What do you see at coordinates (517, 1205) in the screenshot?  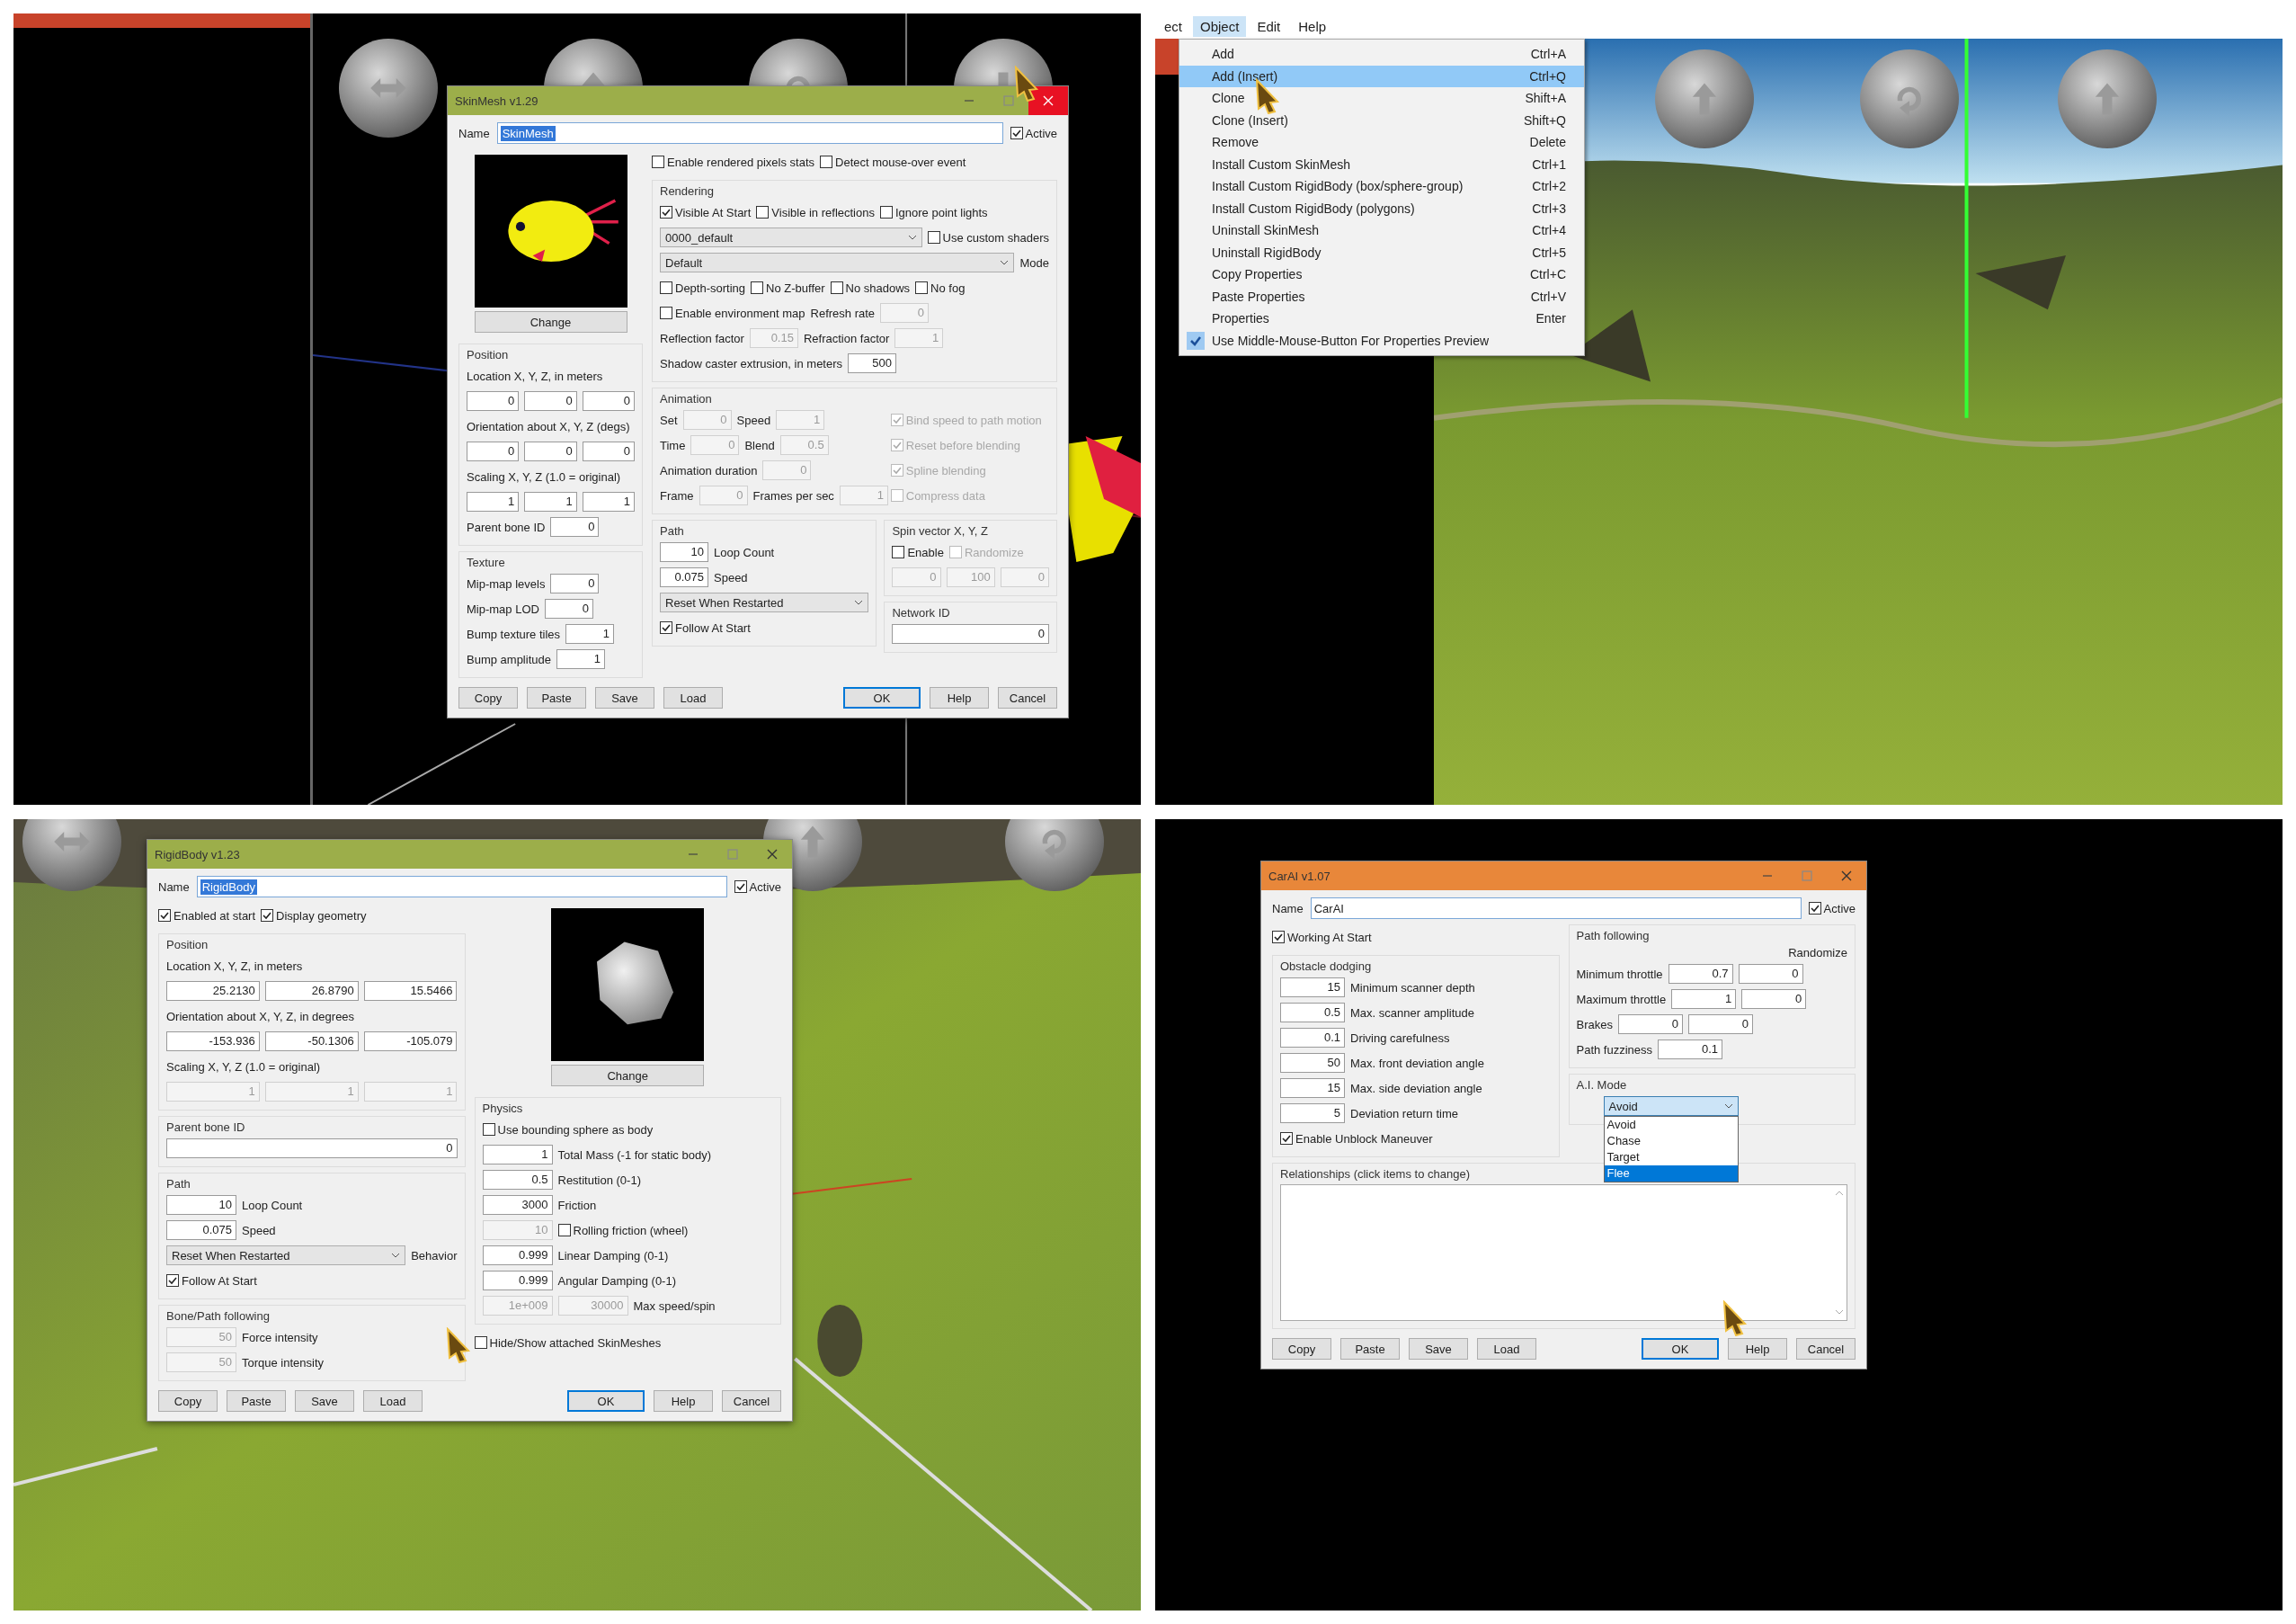 I see `number-field: 3000` at bounding box center [517, 1205].